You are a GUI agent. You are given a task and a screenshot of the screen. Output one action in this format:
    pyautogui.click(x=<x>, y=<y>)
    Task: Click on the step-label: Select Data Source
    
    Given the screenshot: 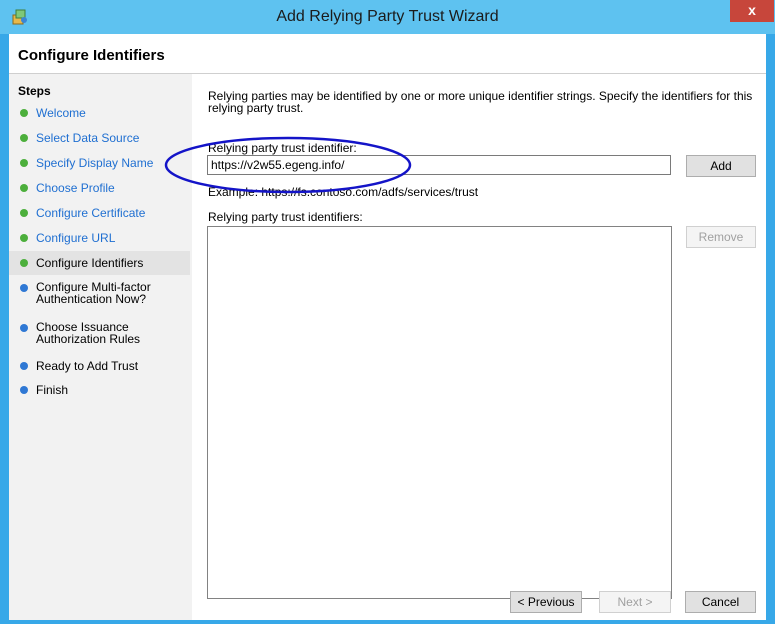 What is the action you would take?
    pyautogui.click(x=88, y=138)
    